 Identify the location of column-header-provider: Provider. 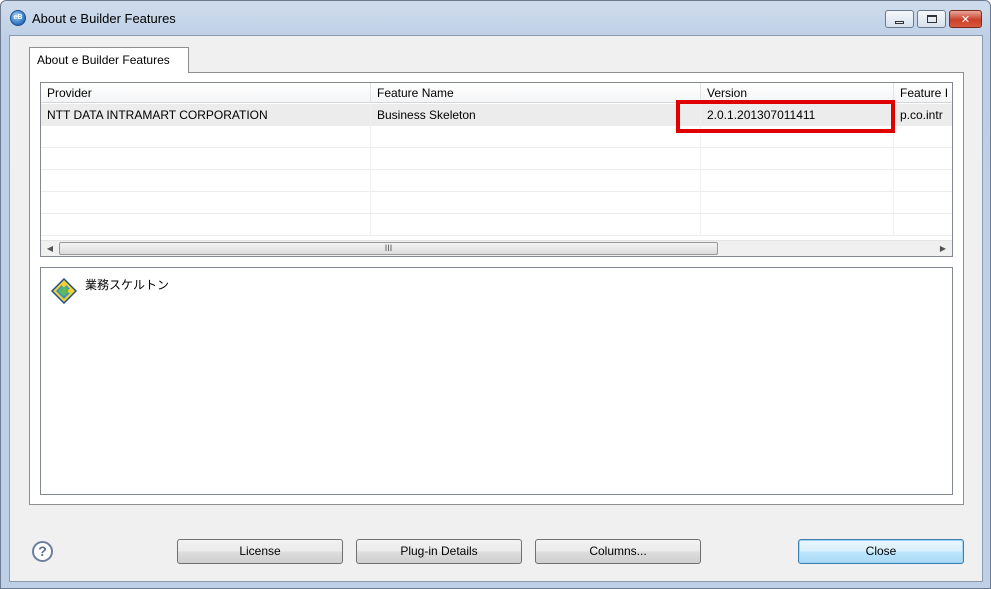
(206, 93).